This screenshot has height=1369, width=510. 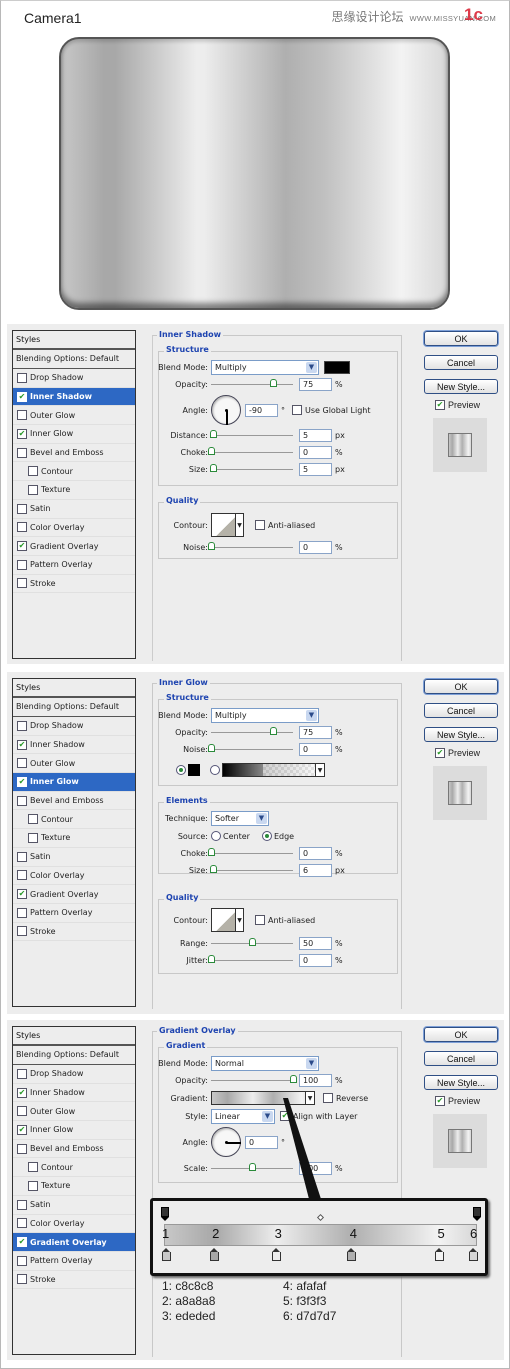 What do you see at coordinates (320, 1217) in the screenshot?
I see `midpoint-diamond` at bounding box center [320, 1217].